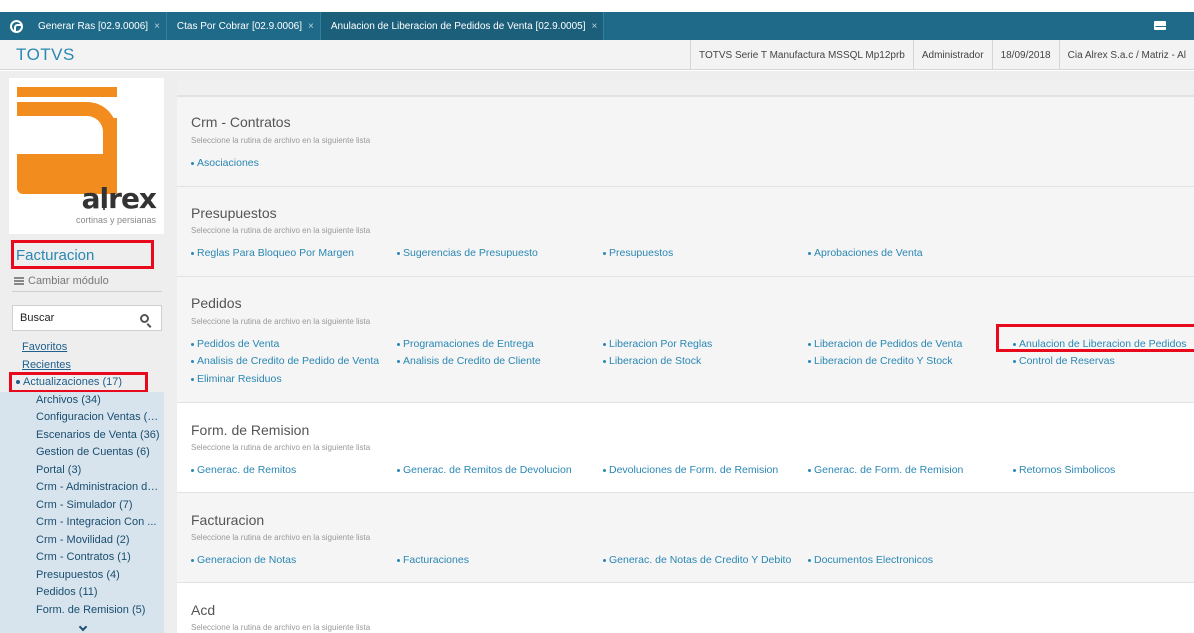 Image resolution: width=1194 pixels, height=633 pixels. Describe the element at coordinates (99, 505) in the screenshot. I see `tree-item: Crm - Simulador (7)` at that location.